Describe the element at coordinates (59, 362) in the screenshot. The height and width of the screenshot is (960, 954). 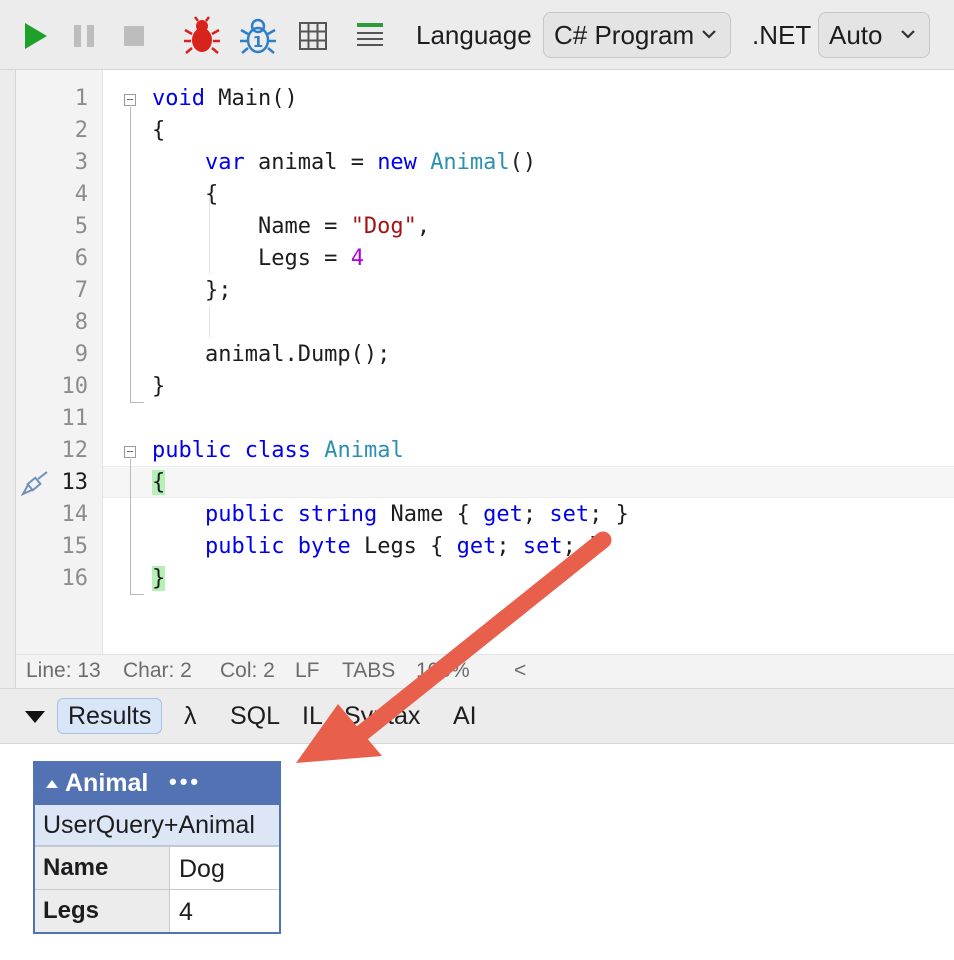
I see `line-number-gutter: 1 2 3 4 5 6 7 8 9 10 11 12 13 14 15 16` at that location.